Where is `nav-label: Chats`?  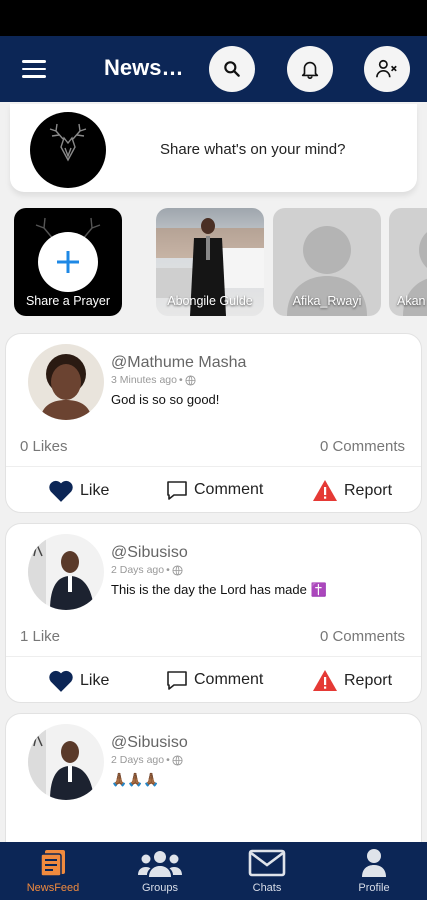
nav-label: Chats is located at coordinates (267, 888).